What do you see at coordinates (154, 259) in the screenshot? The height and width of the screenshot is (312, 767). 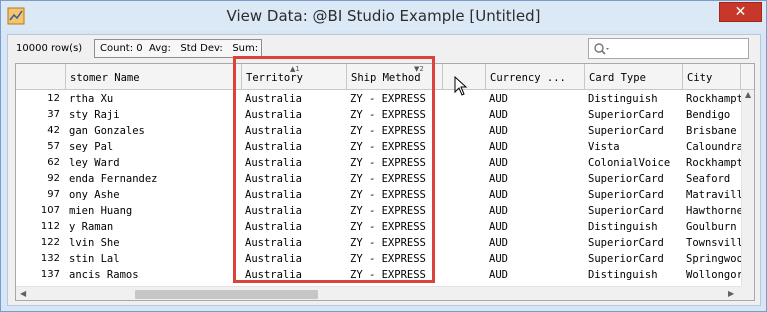 I see `cell-customer-name: stin Lal` at bounding box center [154, 259].